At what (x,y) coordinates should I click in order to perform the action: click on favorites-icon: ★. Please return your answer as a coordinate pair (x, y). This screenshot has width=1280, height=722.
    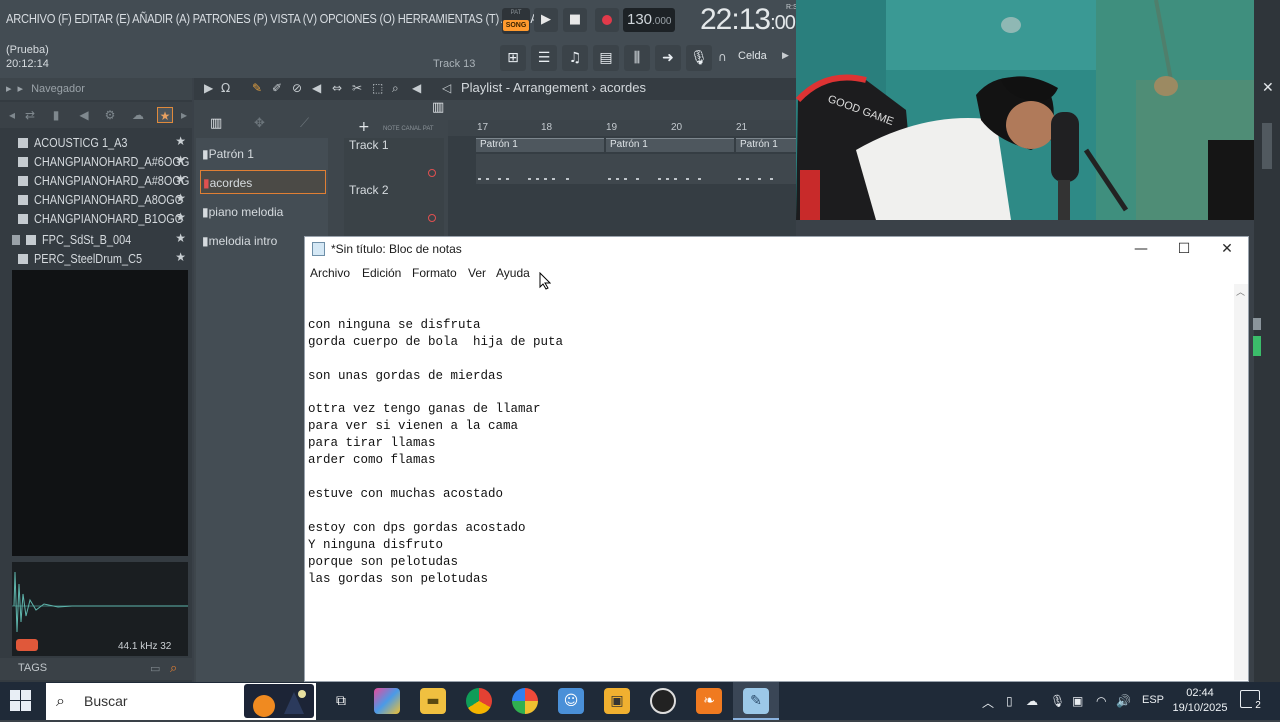
    Looking at the image, I should click on (165, 115).